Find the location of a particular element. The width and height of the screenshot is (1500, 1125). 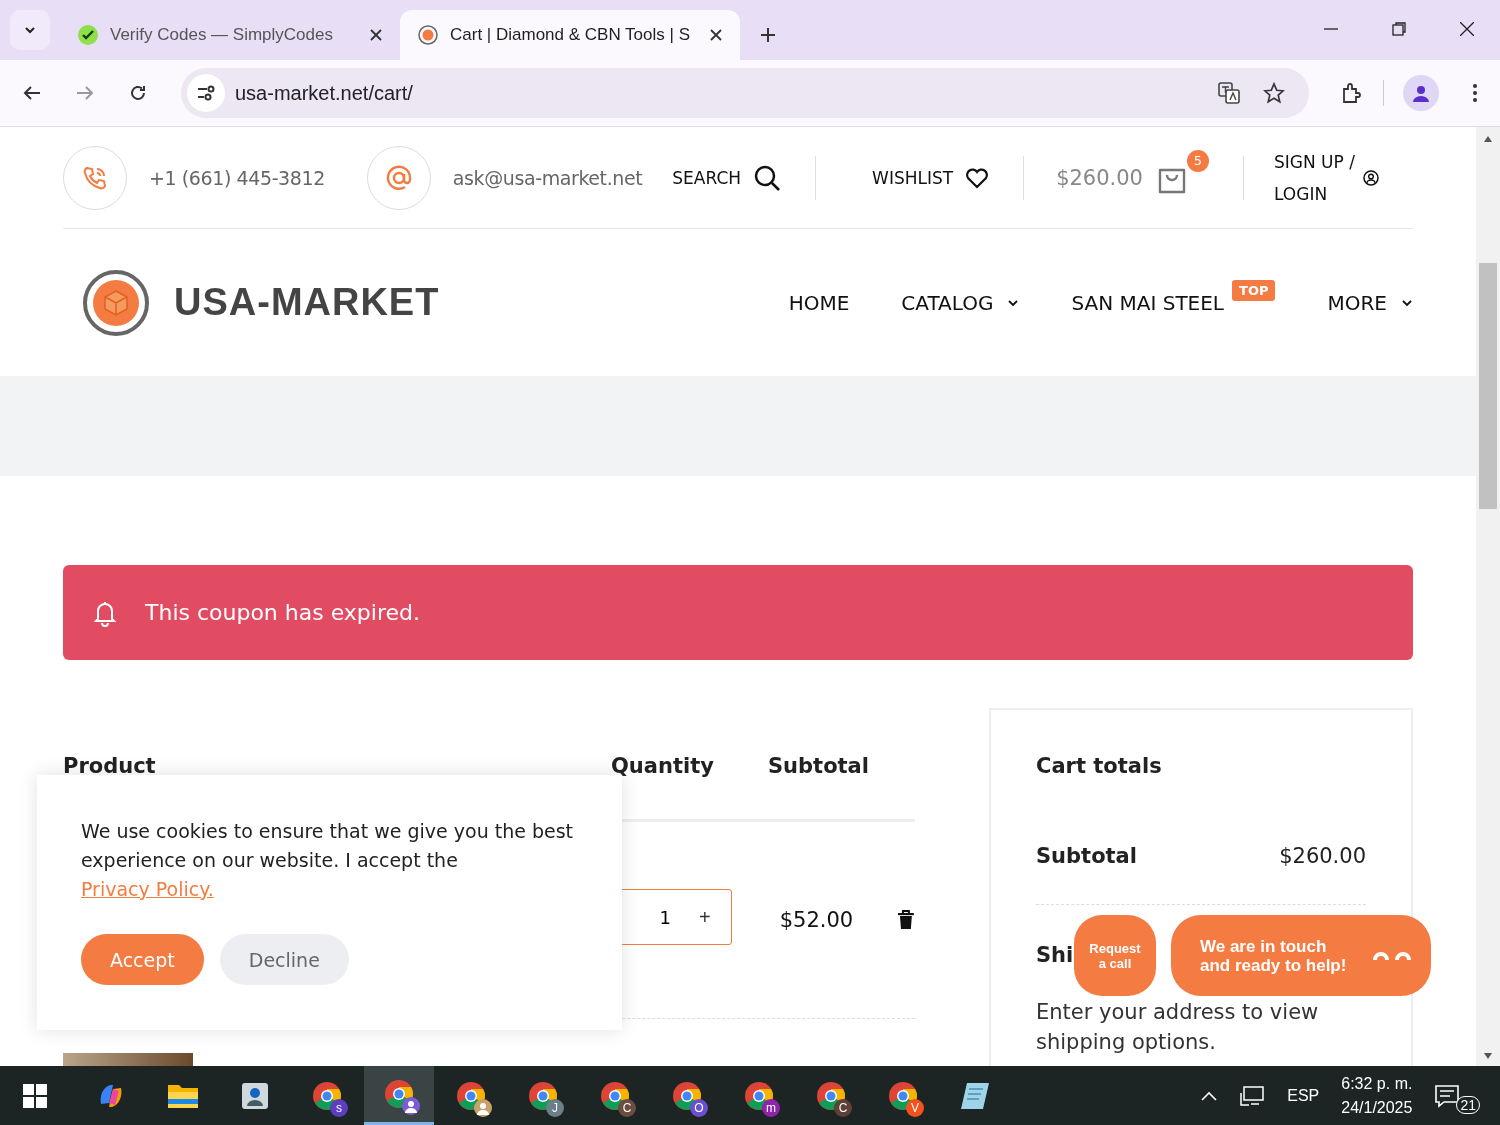

address-bar: usa-market.net/cart/ is located at coordinates (745, 93).